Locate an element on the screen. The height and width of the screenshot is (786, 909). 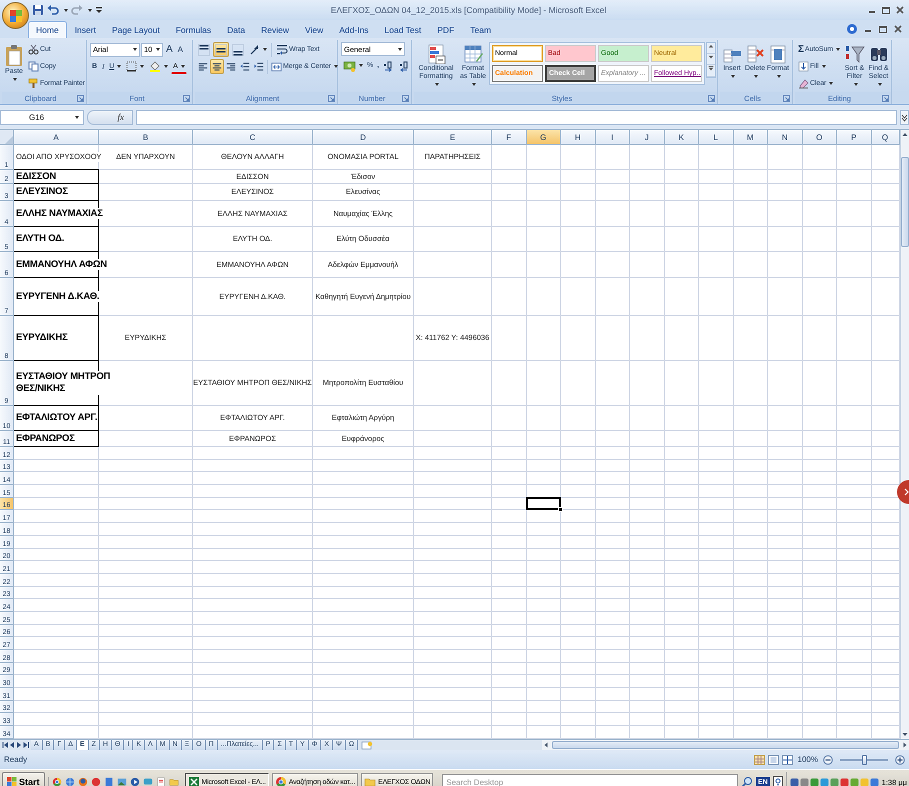
ribbon-tab: PDF is located at coordinates (445, 29).